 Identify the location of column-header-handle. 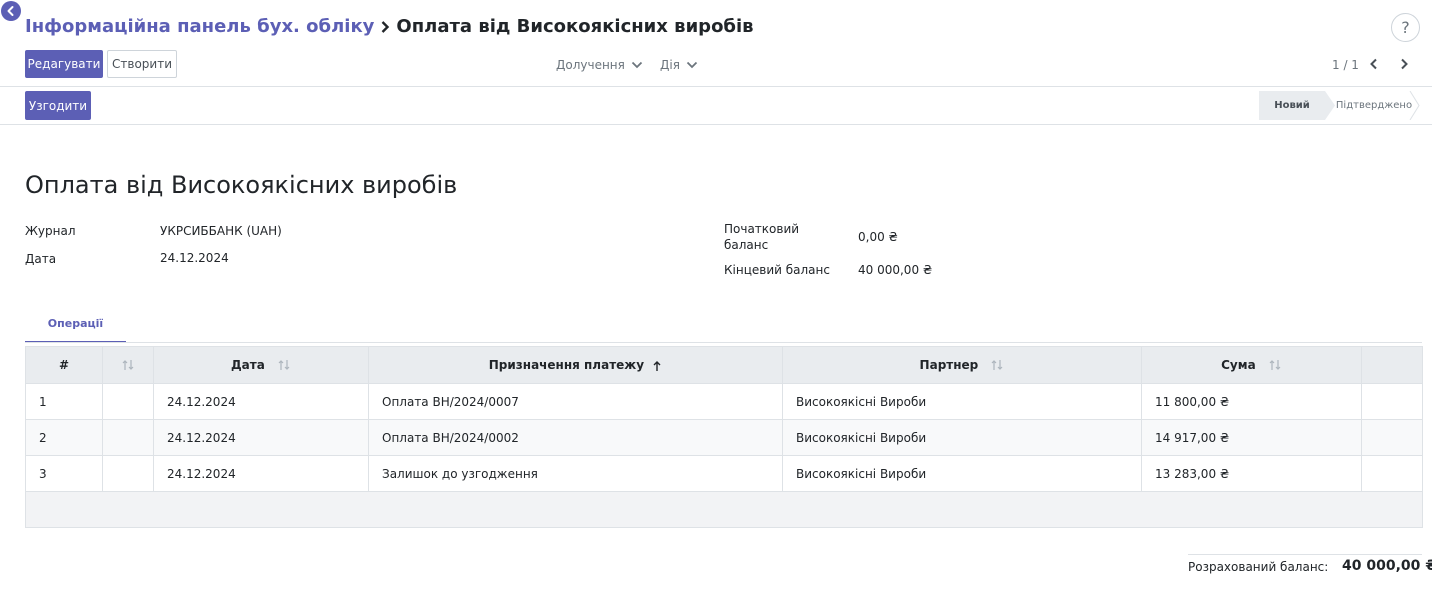
(128, 365).